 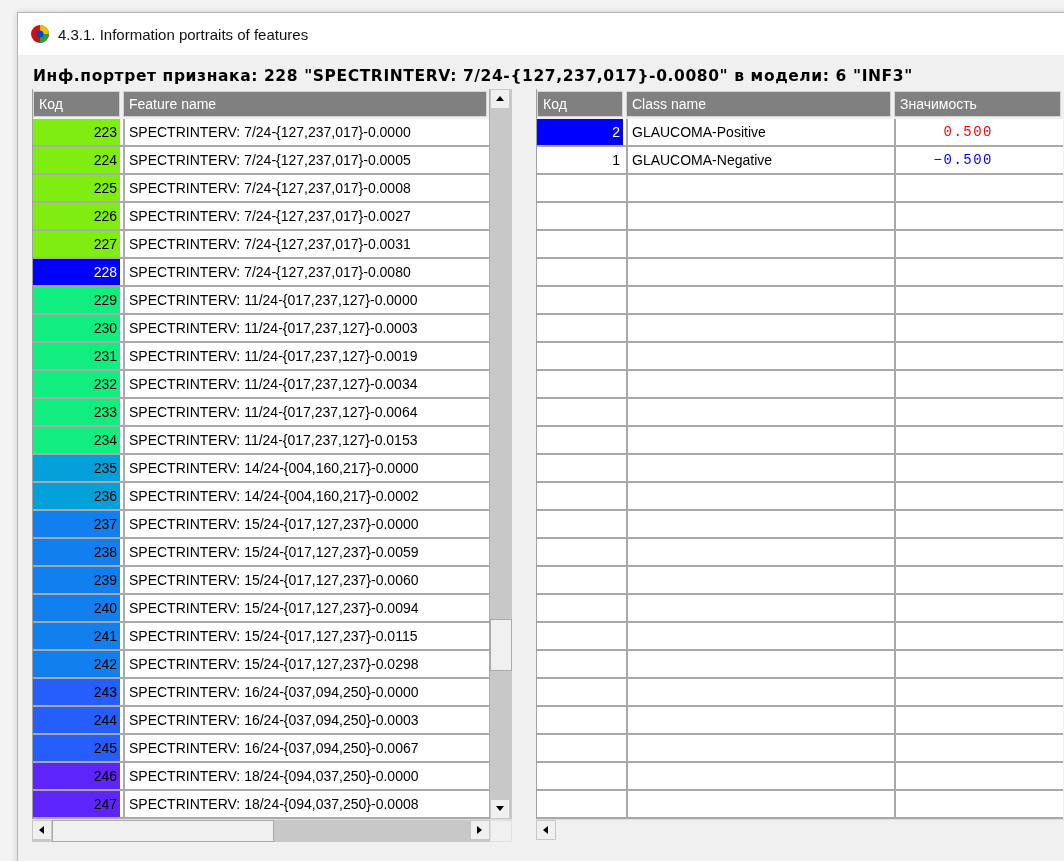 What do you see at coordinates (76, 132) in the screenshot?
I see `code-cell: 223` at bounding box center [76, 132].